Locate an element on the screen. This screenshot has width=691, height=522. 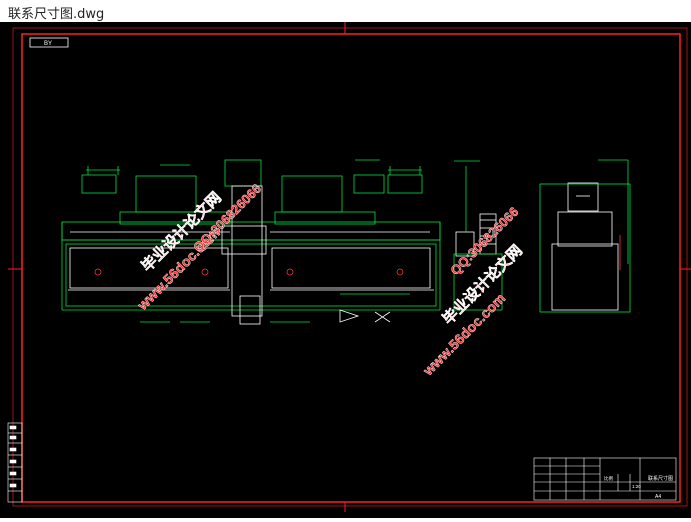
revision-strip is located at coordinates (15, 462).